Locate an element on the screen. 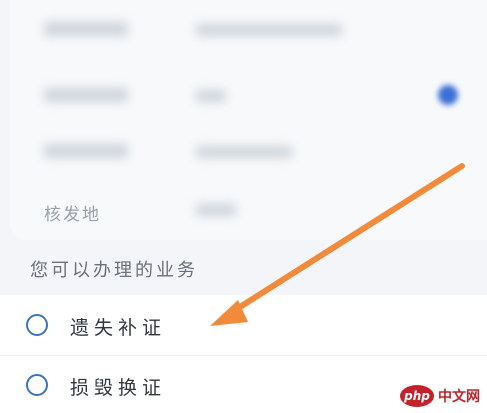  option-label: 损毁换证 is located at coordinates (118, 388).